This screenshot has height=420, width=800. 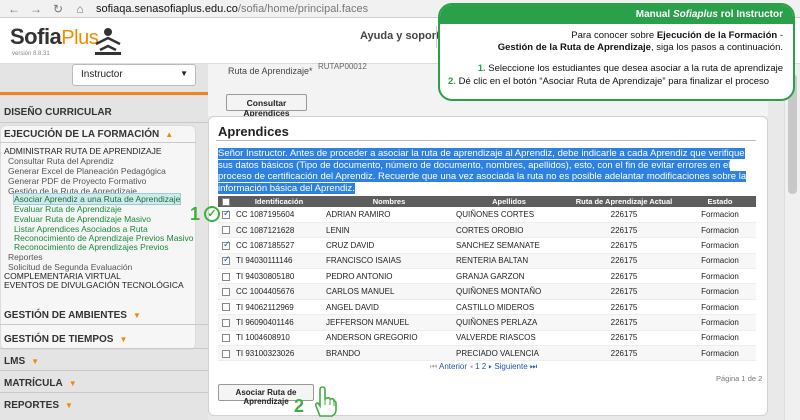 I want to click on page-info: Página 1 de 2, so click(x=739, y=378).